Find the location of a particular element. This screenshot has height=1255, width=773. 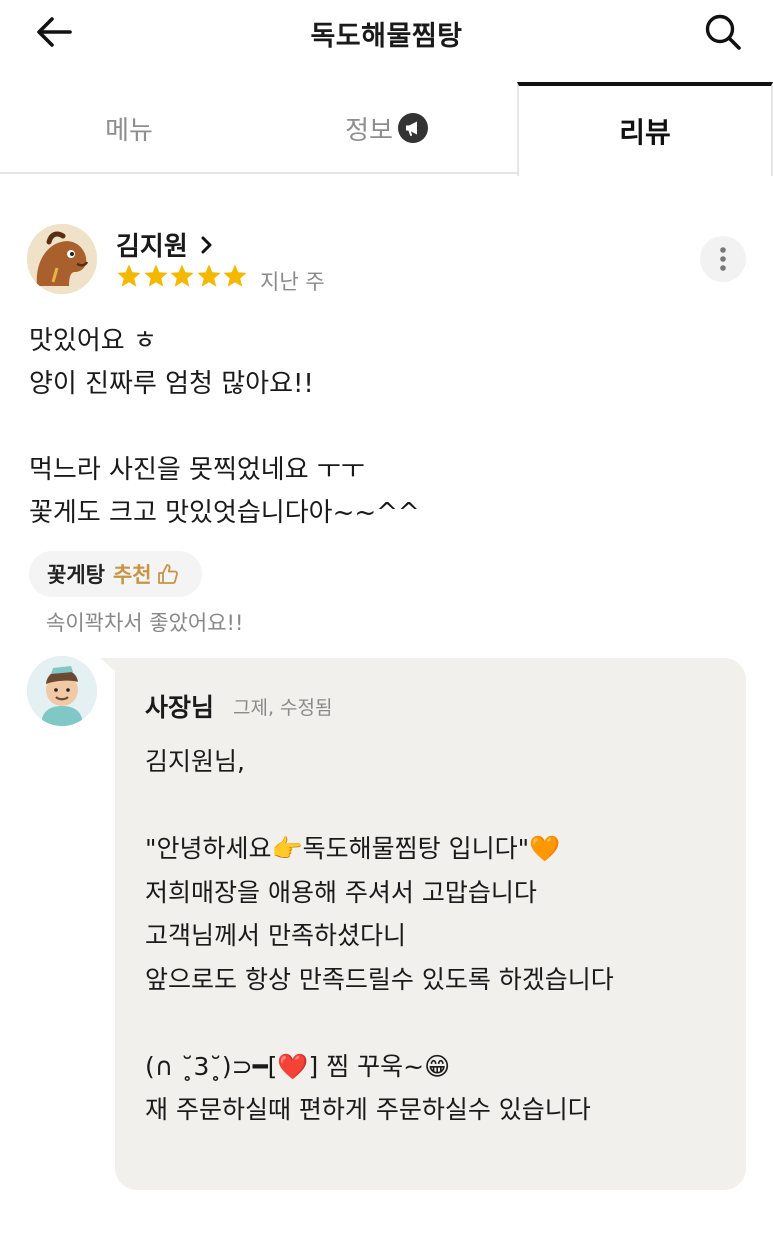

chevron-right-icon is located at coordinates (206, 244).